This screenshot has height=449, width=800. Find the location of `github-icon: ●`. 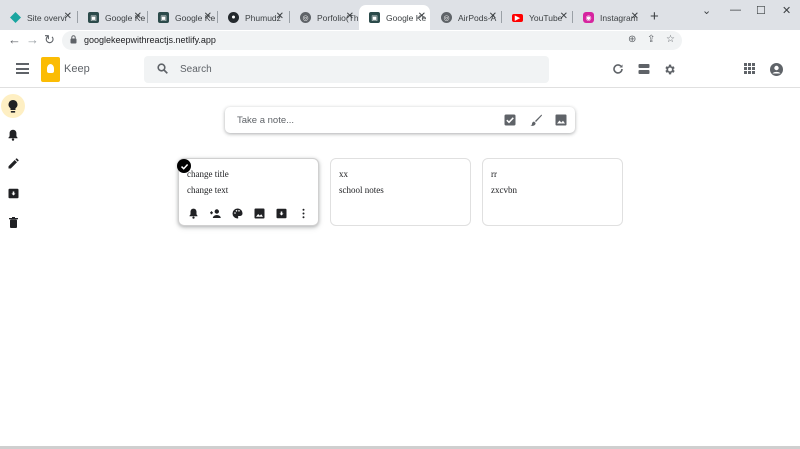

github-icon: ● is located at coordinates (233, 17).